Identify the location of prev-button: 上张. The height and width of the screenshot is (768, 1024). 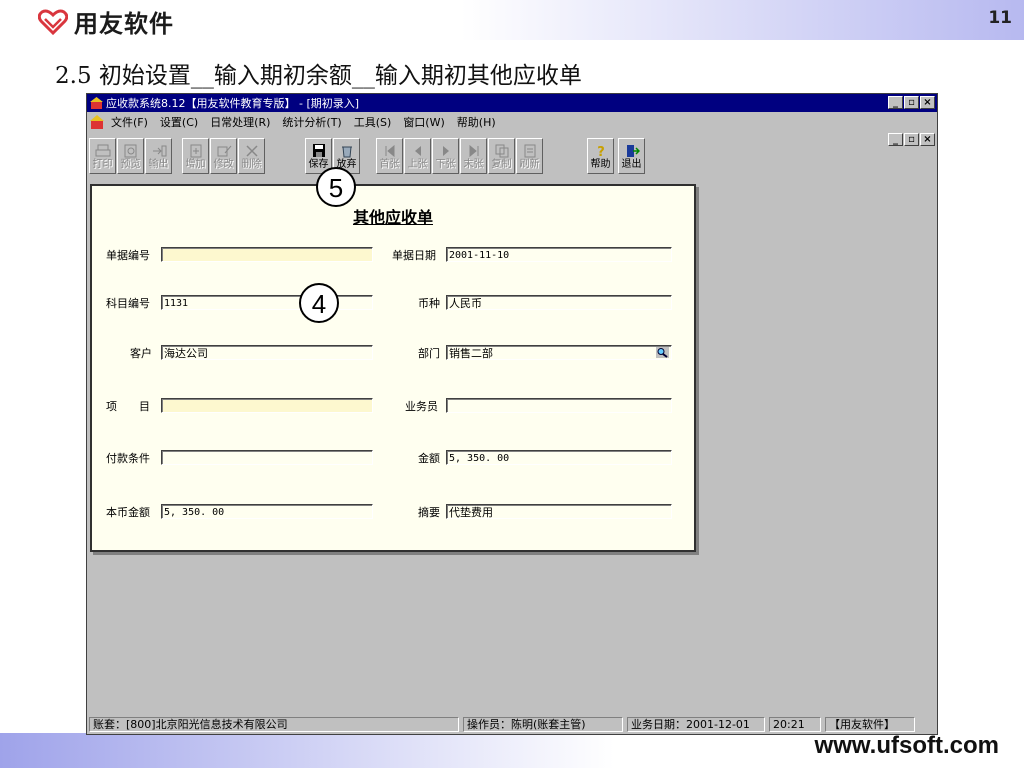
(417, 156).